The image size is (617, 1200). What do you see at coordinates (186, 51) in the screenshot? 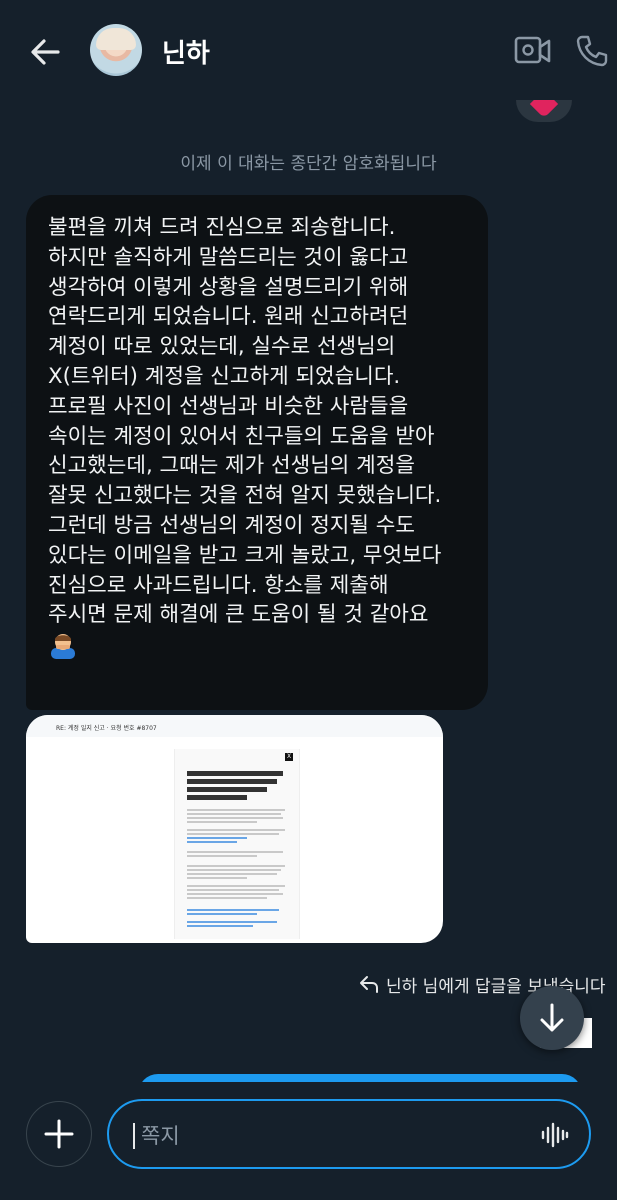
I see `conversation-title: 닌하` at bounding box center [186, 51].